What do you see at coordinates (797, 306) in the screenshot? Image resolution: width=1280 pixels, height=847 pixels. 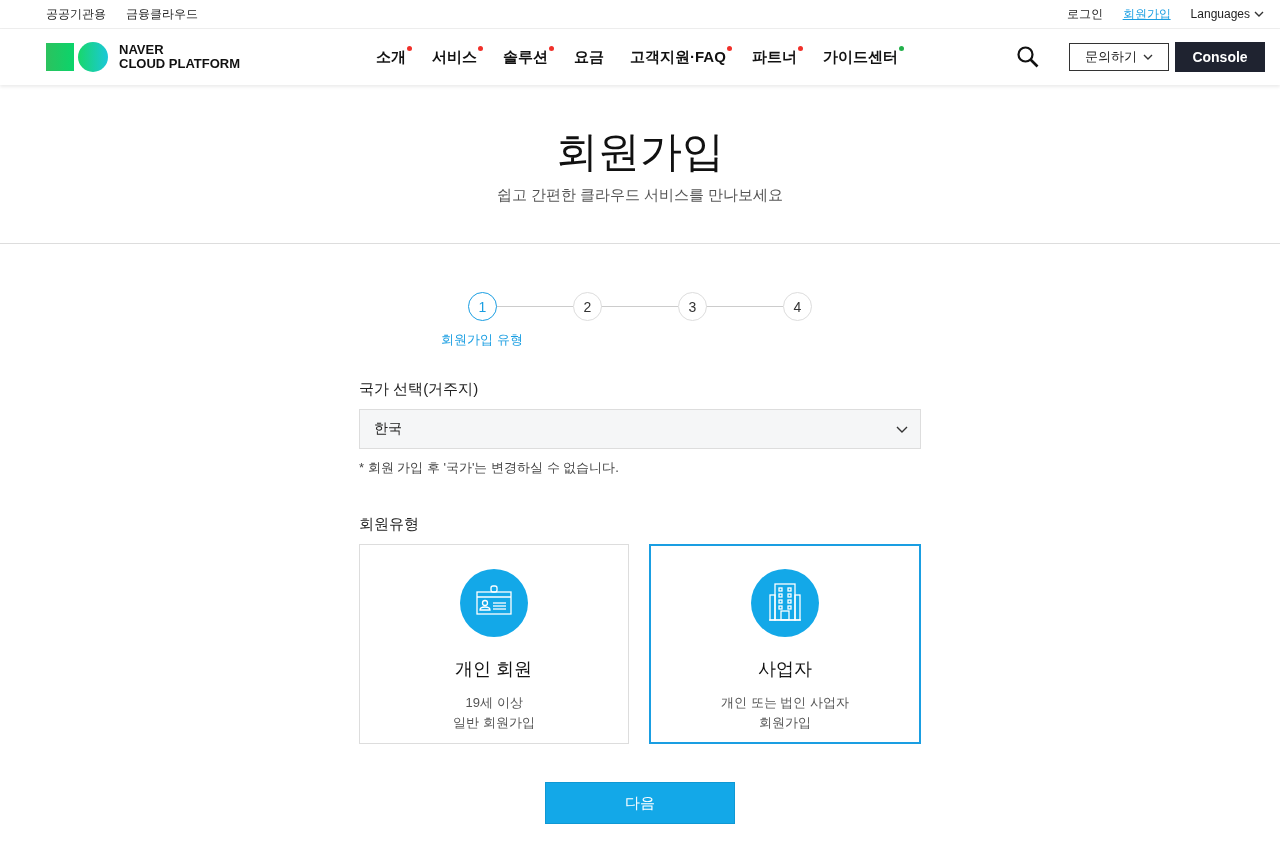 I see `step-indicator: 4` at bounding box center [797, 306].